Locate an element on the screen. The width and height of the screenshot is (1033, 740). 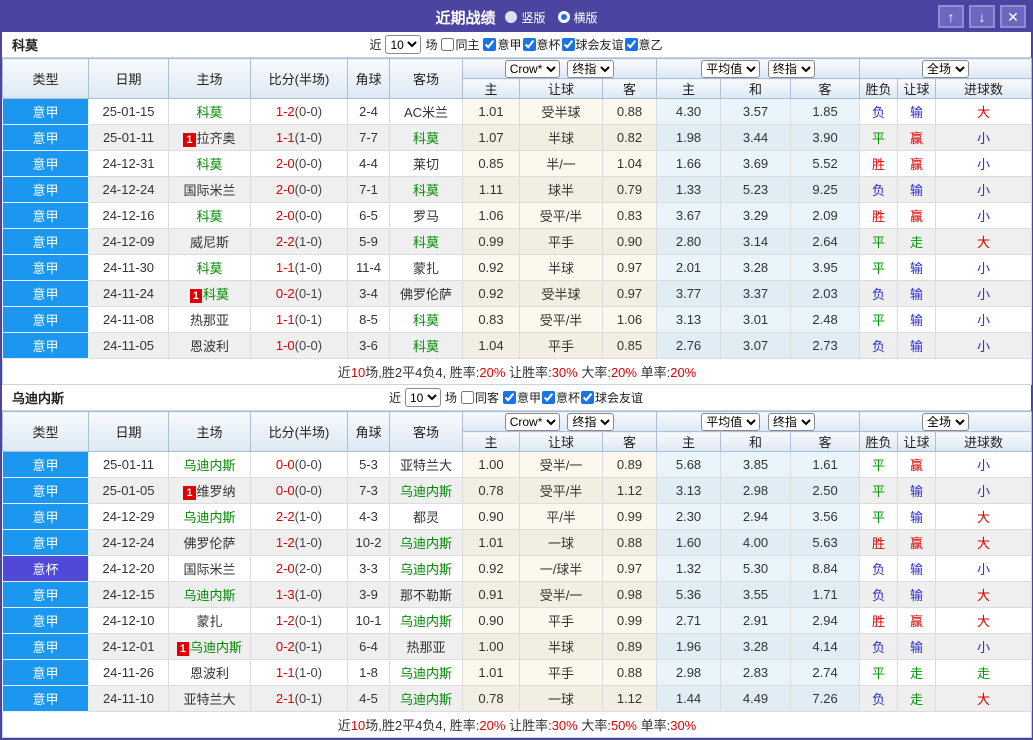
odds-cell: 球半 is located at coordinates (561, 189).